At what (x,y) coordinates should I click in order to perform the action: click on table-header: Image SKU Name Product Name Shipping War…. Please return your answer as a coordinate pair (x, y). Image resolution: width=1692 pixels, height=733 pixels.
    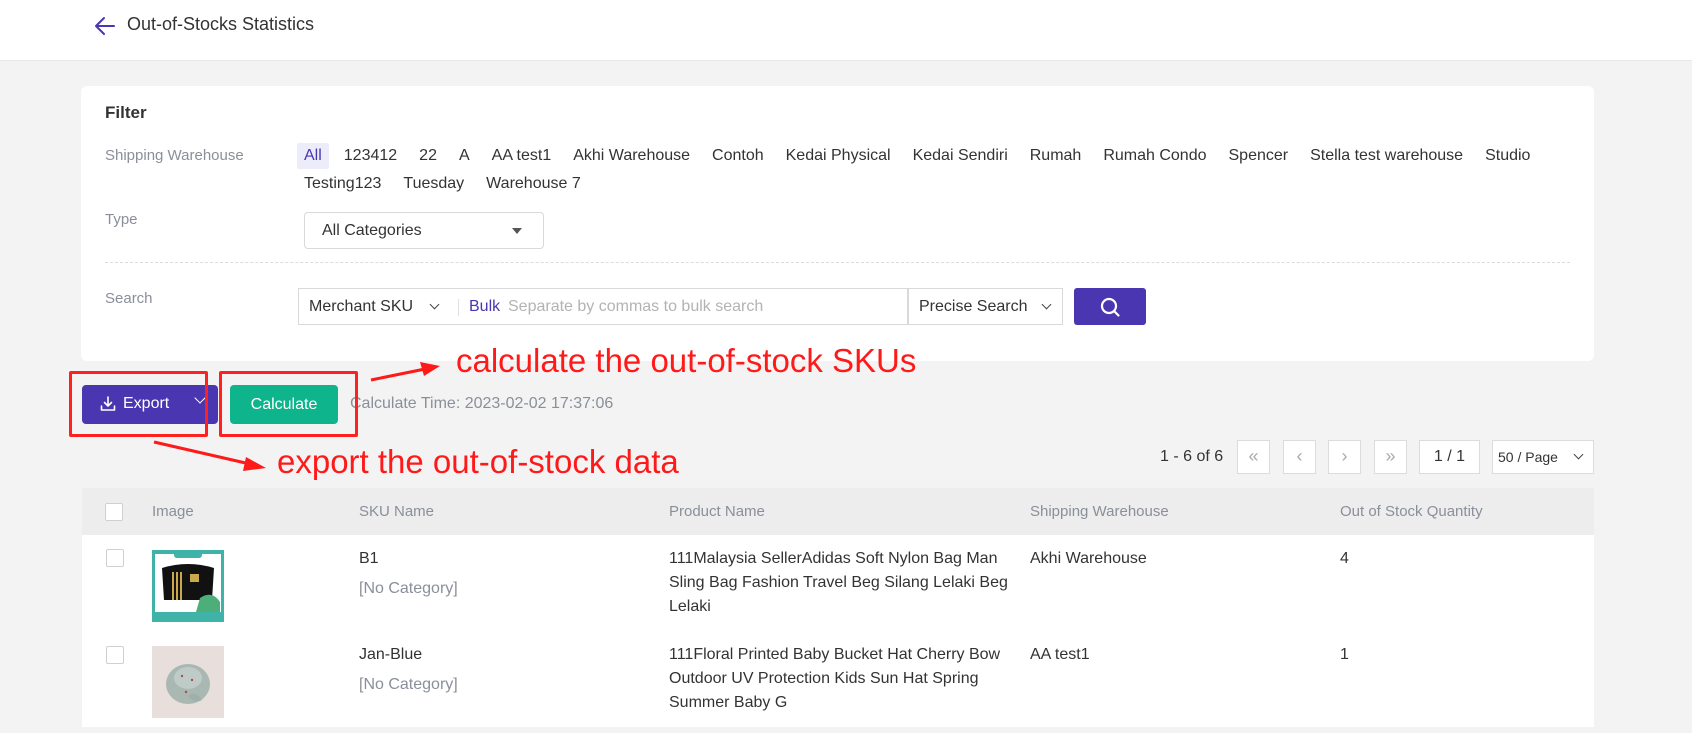
    Looking at the image, I should click on (838, 511).